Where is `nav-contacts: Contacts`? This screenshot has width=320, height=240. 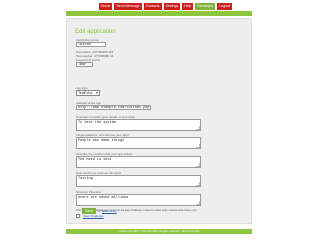
nav-contacts: Contacts is located at coordinates (152, 6).